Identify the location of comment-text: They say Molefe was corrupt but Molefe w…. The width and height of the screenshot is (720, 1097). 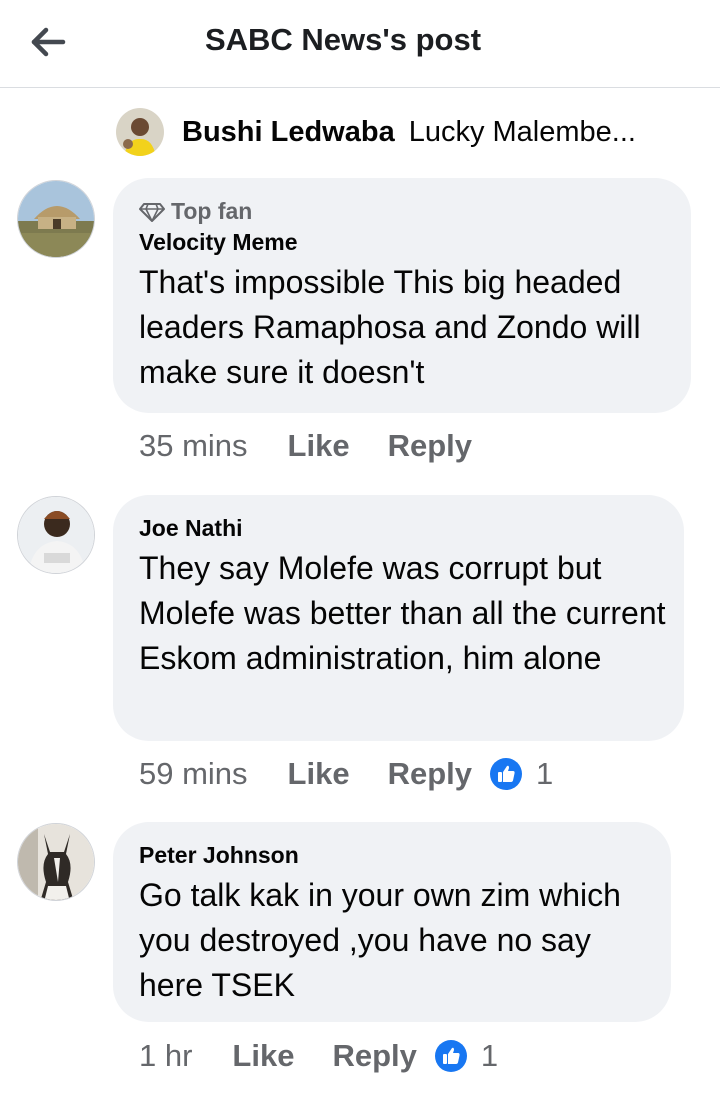
(402, 613).